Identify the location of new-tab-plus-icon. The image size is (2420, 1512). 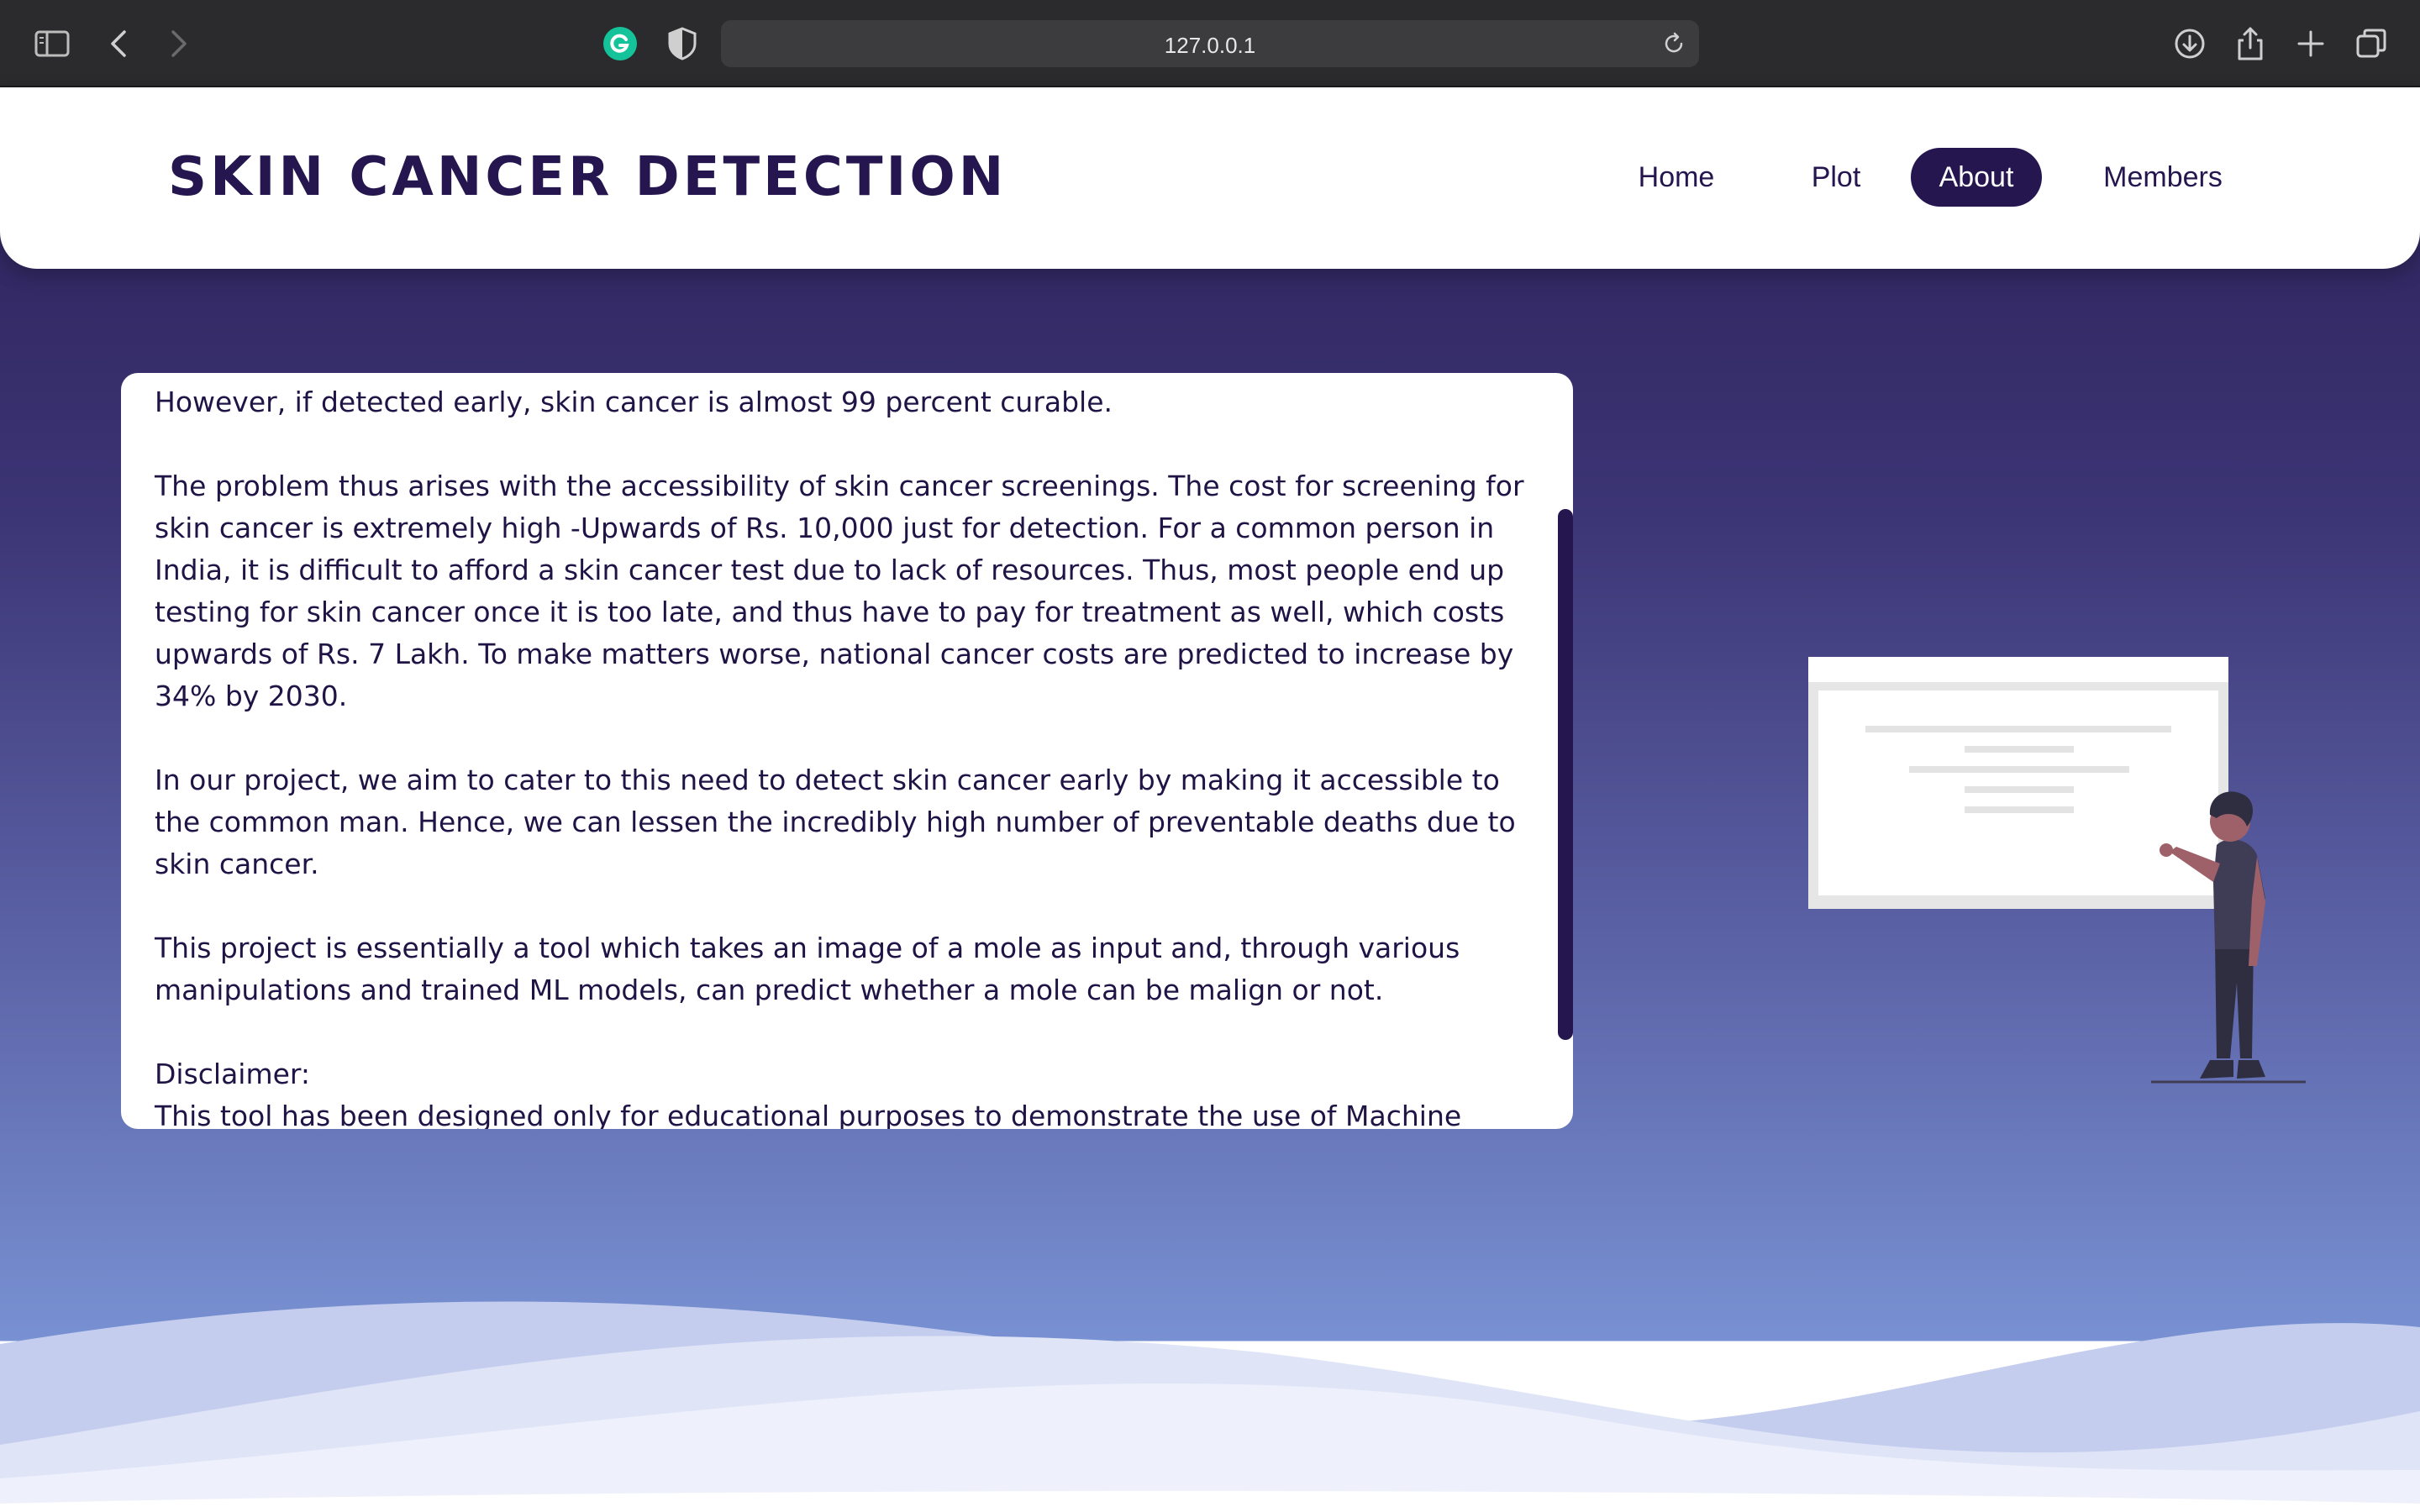
(2310, 43).